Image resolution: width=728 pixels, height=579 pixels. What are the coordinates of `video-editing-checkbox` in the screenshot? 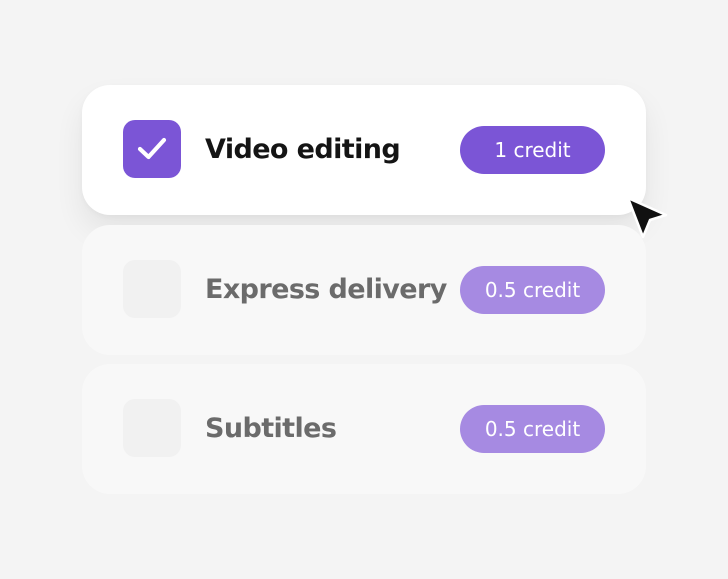 It's located at (152, 149).